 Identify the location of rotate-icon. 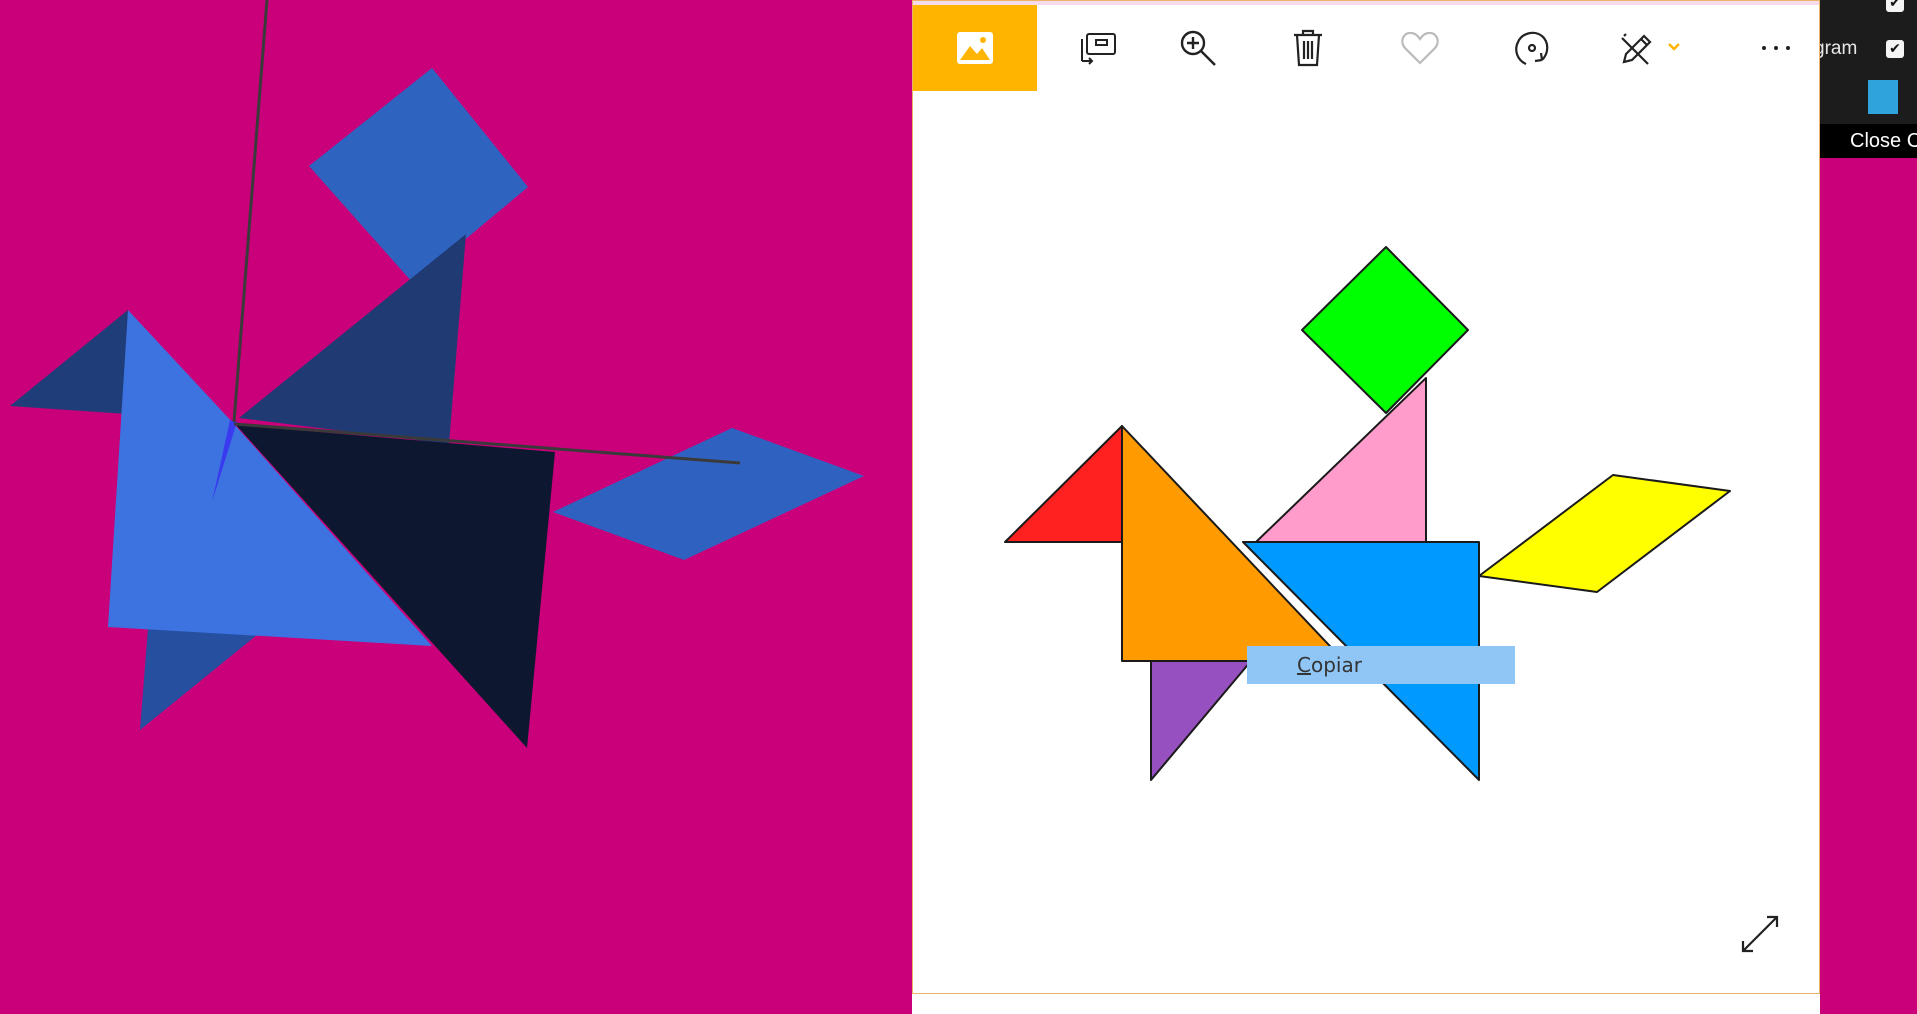
(1532, 48).